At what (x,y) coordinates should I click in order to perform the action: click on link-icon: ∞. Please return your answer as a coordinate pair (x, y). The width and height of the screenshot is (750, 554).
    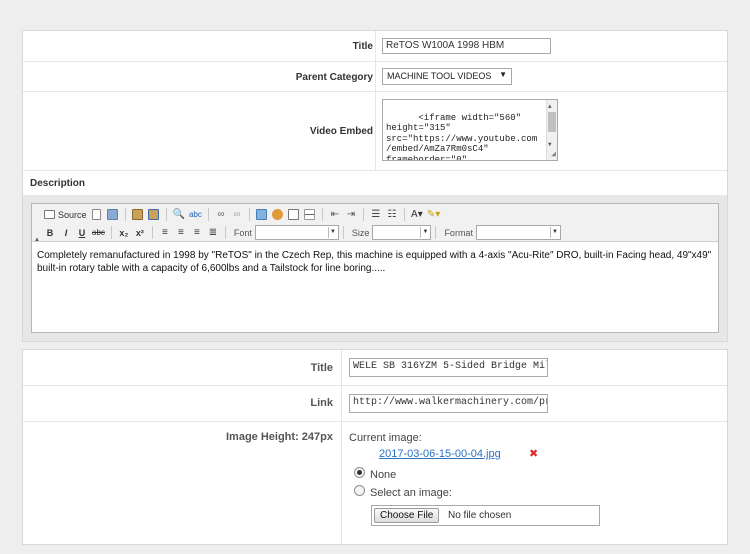
    Looking at the image, I should click on (221, 214).